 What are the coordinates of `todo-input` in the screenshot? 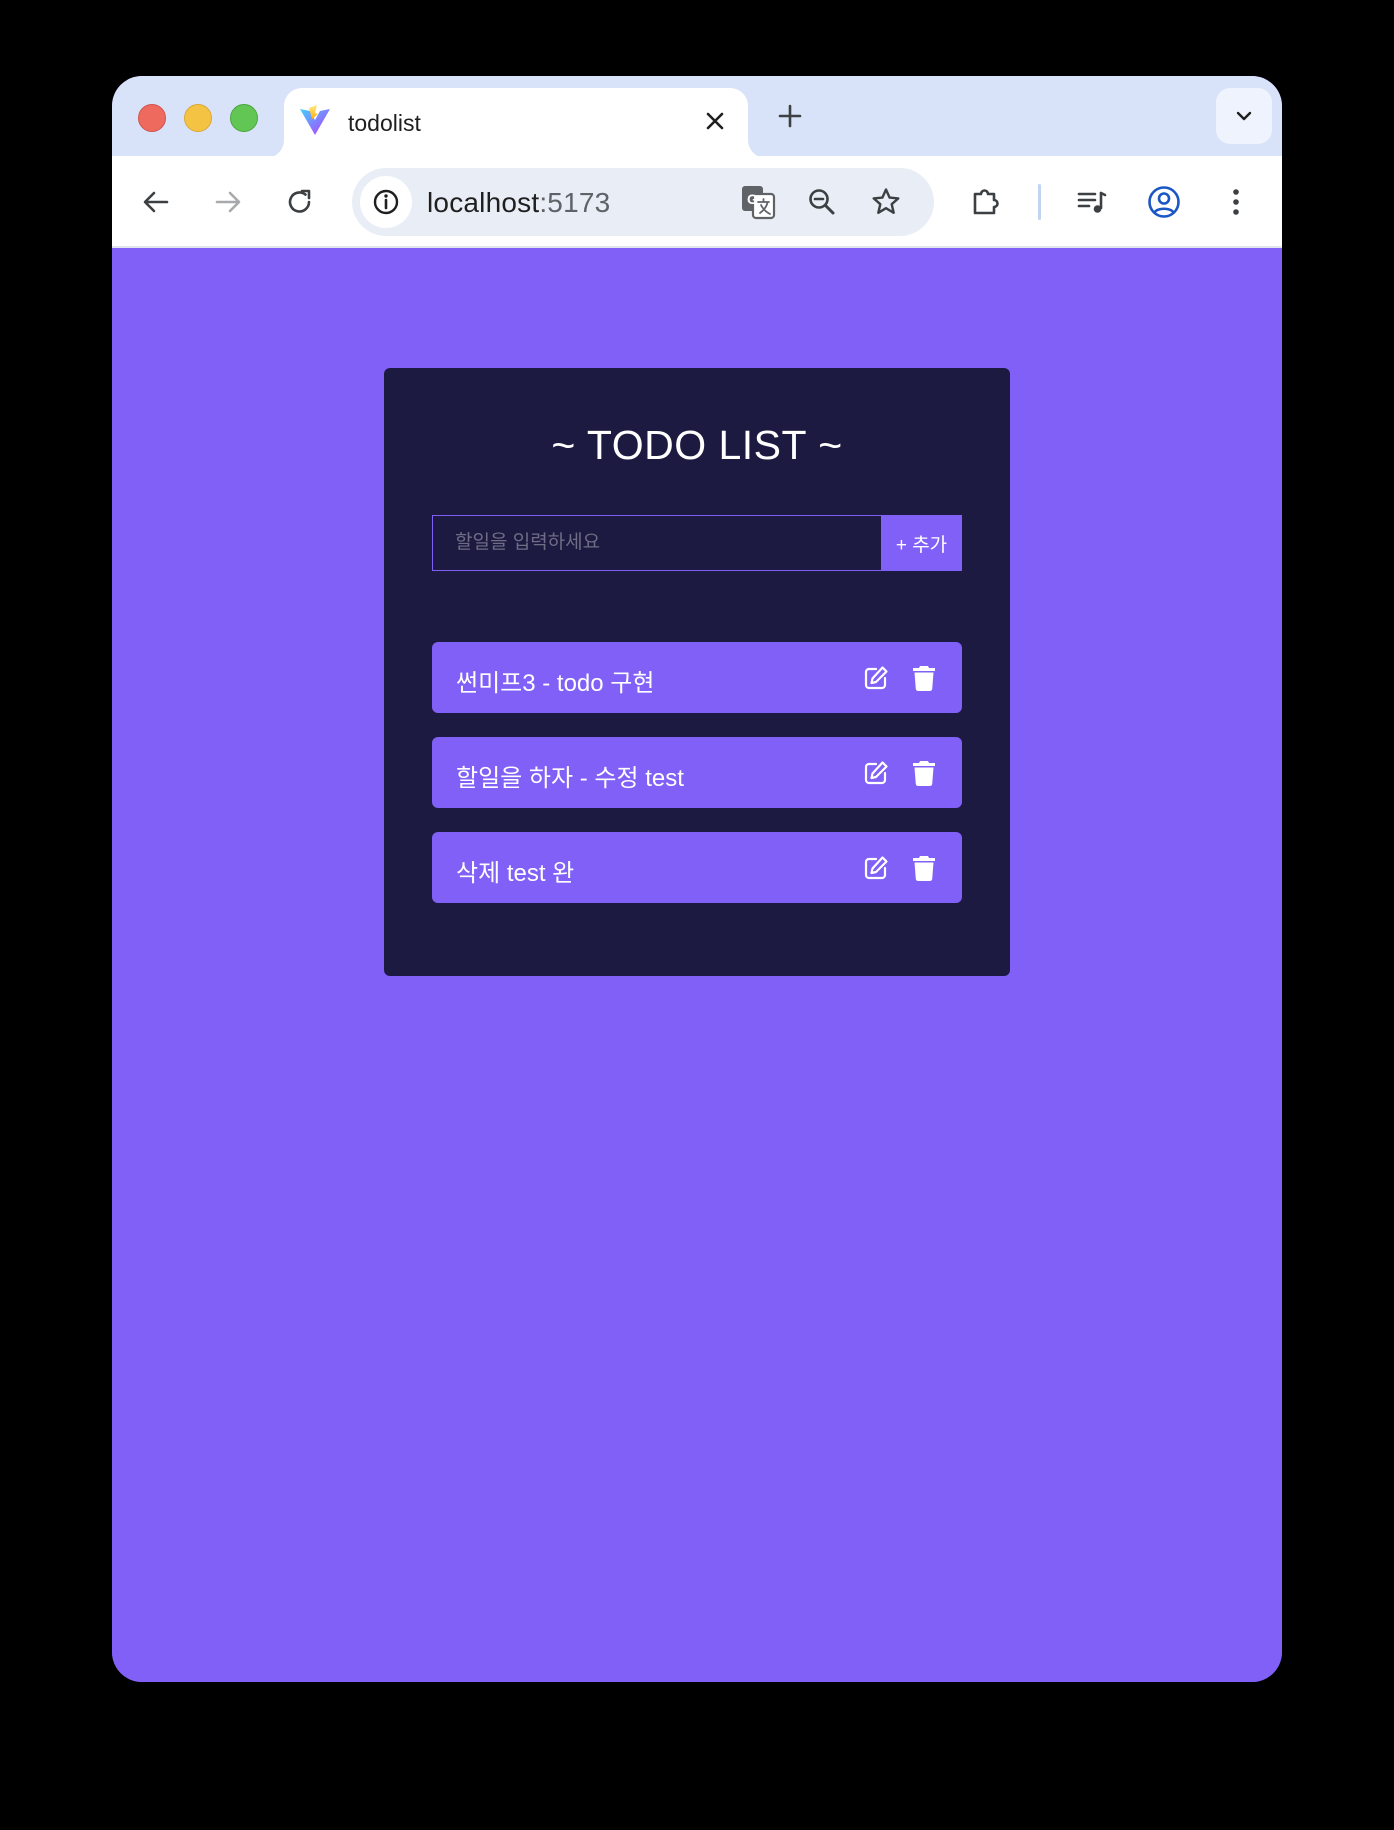 It's located at (657, 543).